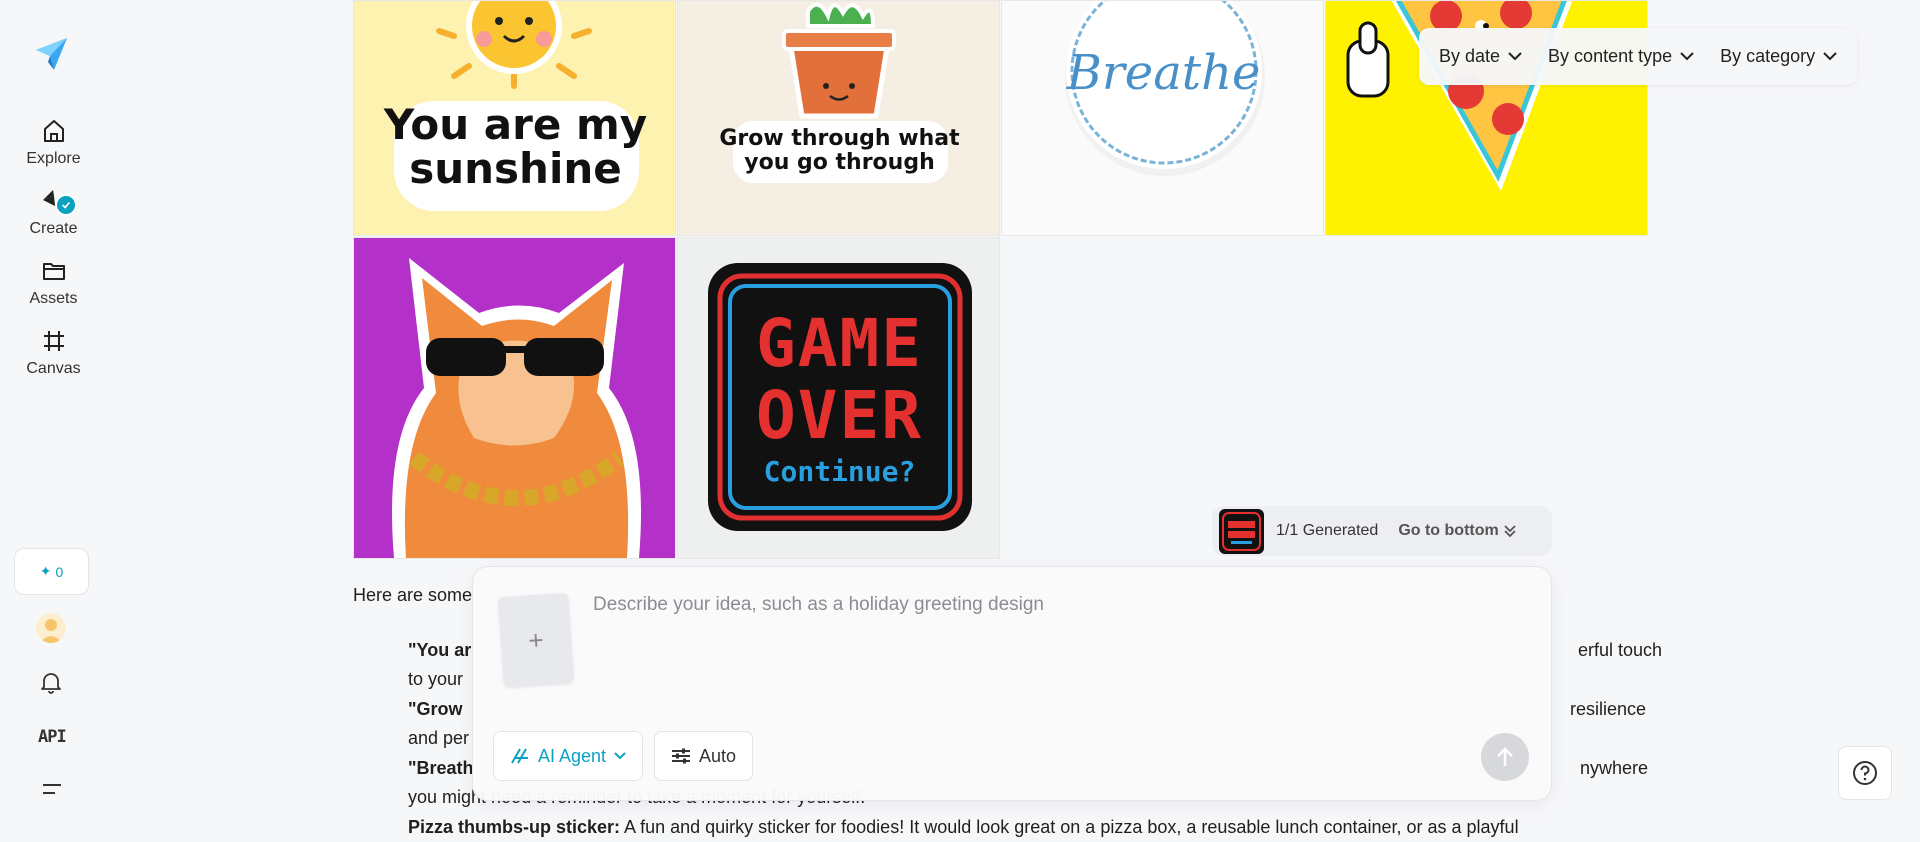  I want to click on gallery-tile-sunshine: You are my sunshine, so click(514, 118).